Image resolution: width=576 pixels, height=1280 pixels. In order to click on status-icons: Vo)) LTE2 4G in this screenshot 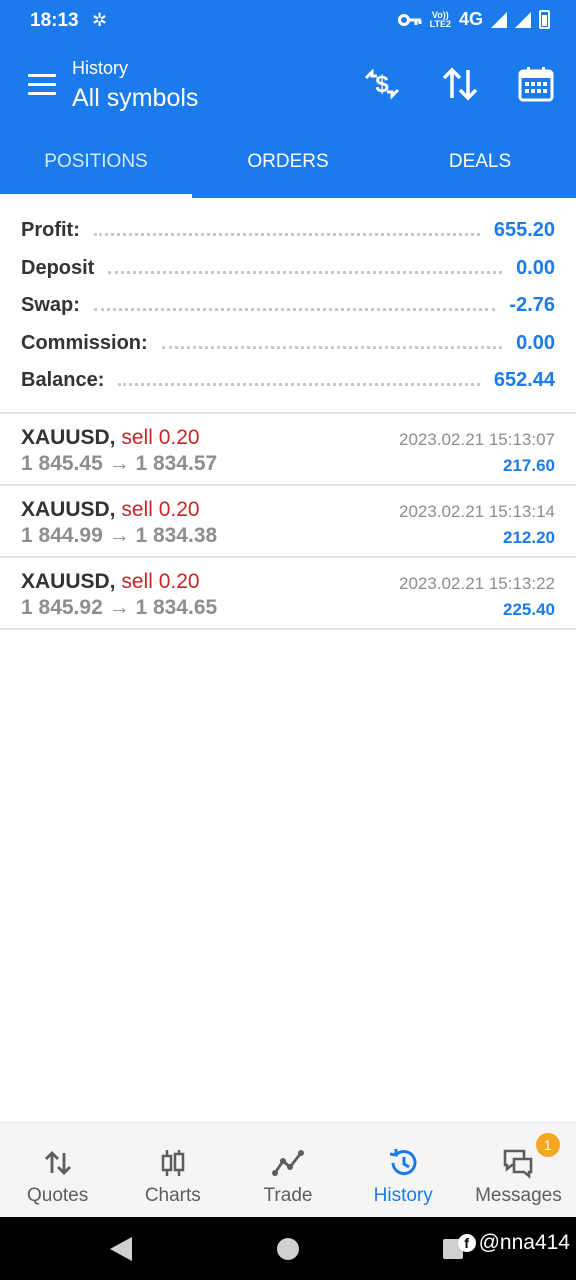, I will do `click(473, 19)`.